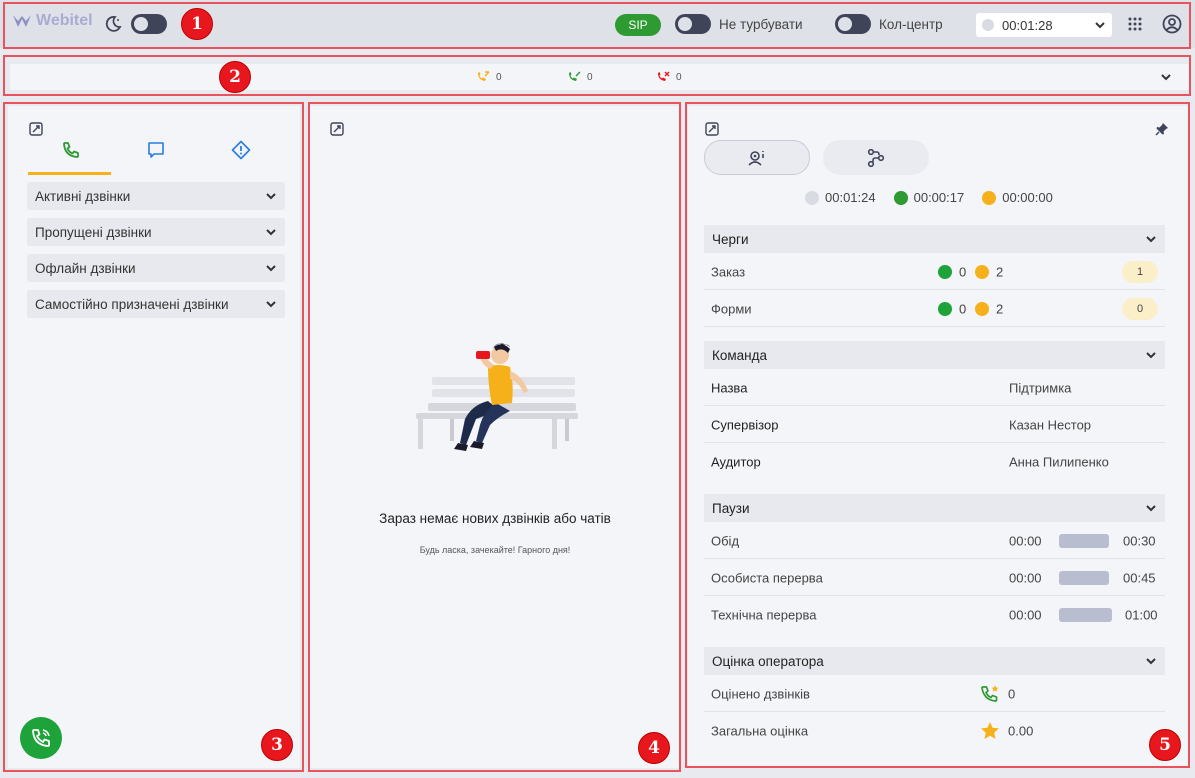 The width and height of the screenshot is (1195, 778). Describe the element at coordinates (934, 694) in the screenshot. I see `rating-row: Оцінено дзвінків 0` at that location.